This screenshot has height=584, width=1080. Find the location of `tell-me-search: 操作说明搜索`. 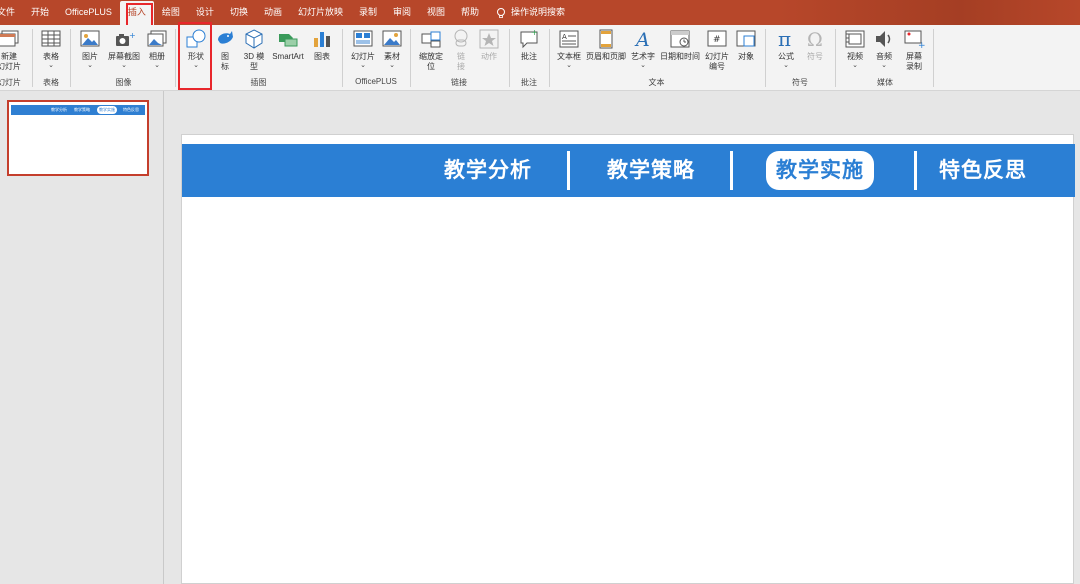

tell-me-search: 操作说明搜索 is located at coordinates (530, 12).